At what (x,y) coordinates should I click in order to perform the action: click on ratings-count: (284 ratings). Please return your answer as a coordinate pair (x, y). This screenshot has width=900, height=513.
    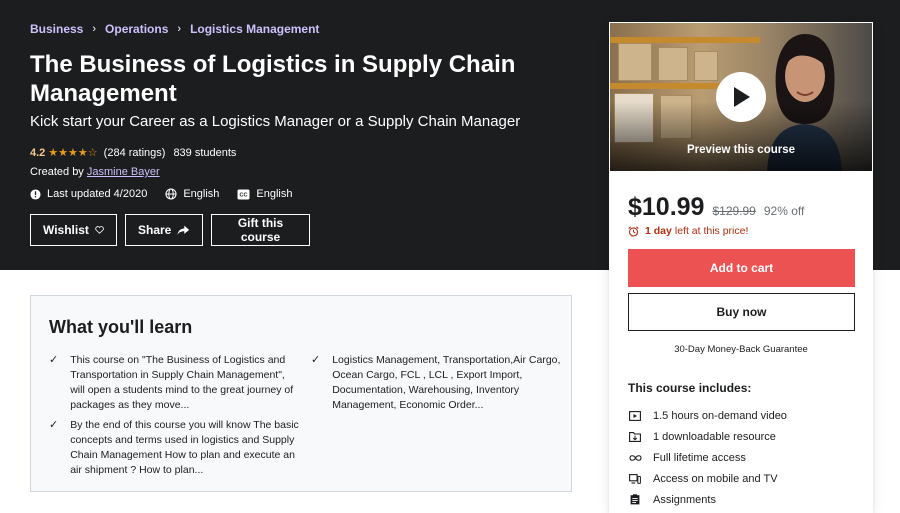
    Looking at the image, I should click on (135, 153).